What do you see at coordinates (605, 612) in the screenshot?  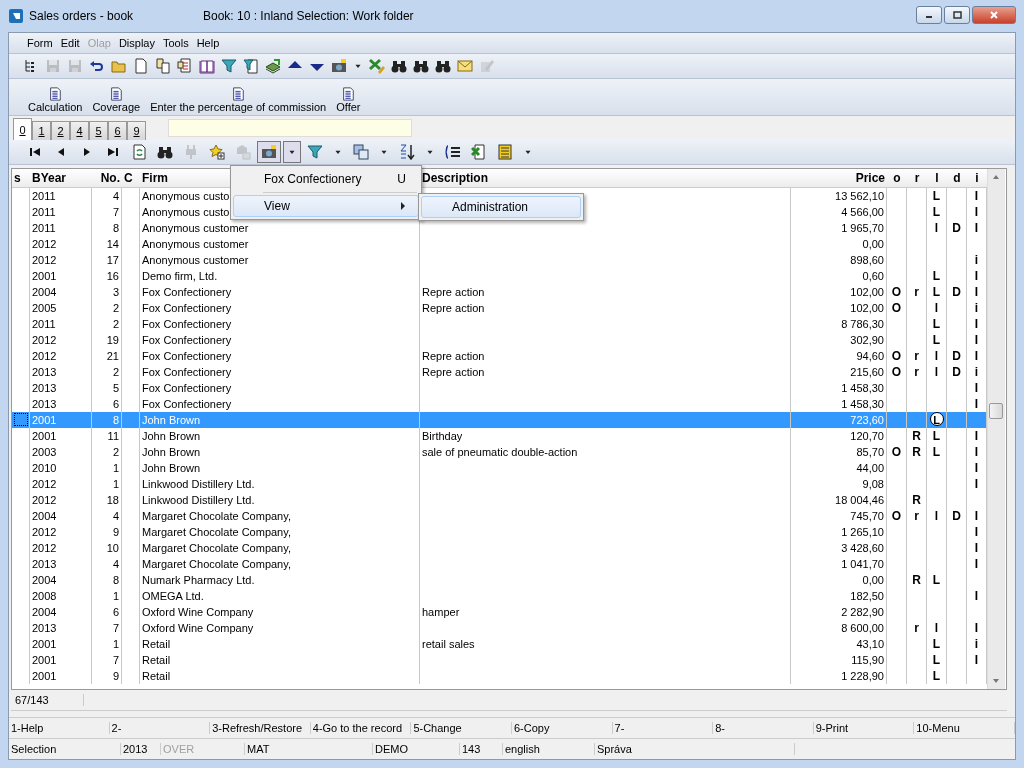 I see `table-cell: hamper` at bounding box center [605, 612].